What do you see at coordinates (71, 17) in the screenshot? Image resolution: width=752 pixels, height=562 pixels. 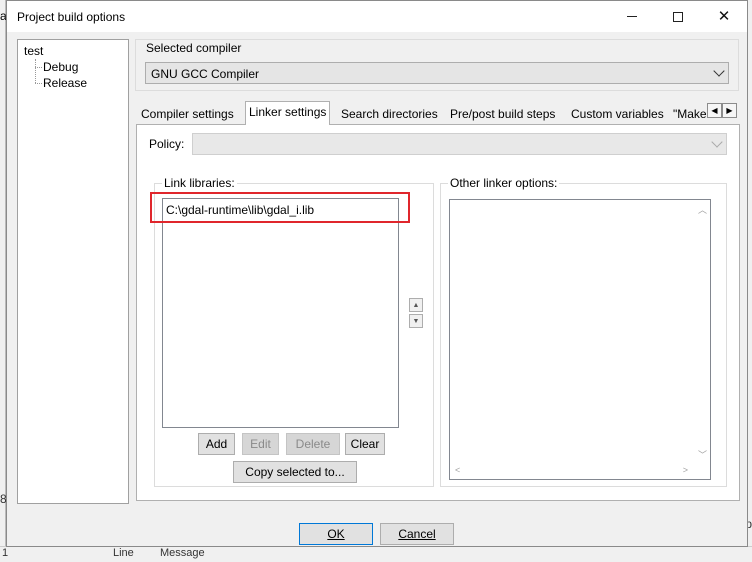 I see `window-title: Project build options` at bounding box center [71, 17].